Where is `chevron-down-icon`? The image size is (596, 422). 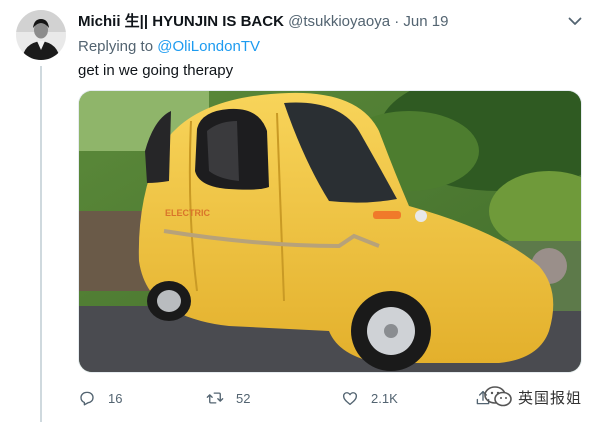 chevron-down-icon is located at coordinates (575, 21).